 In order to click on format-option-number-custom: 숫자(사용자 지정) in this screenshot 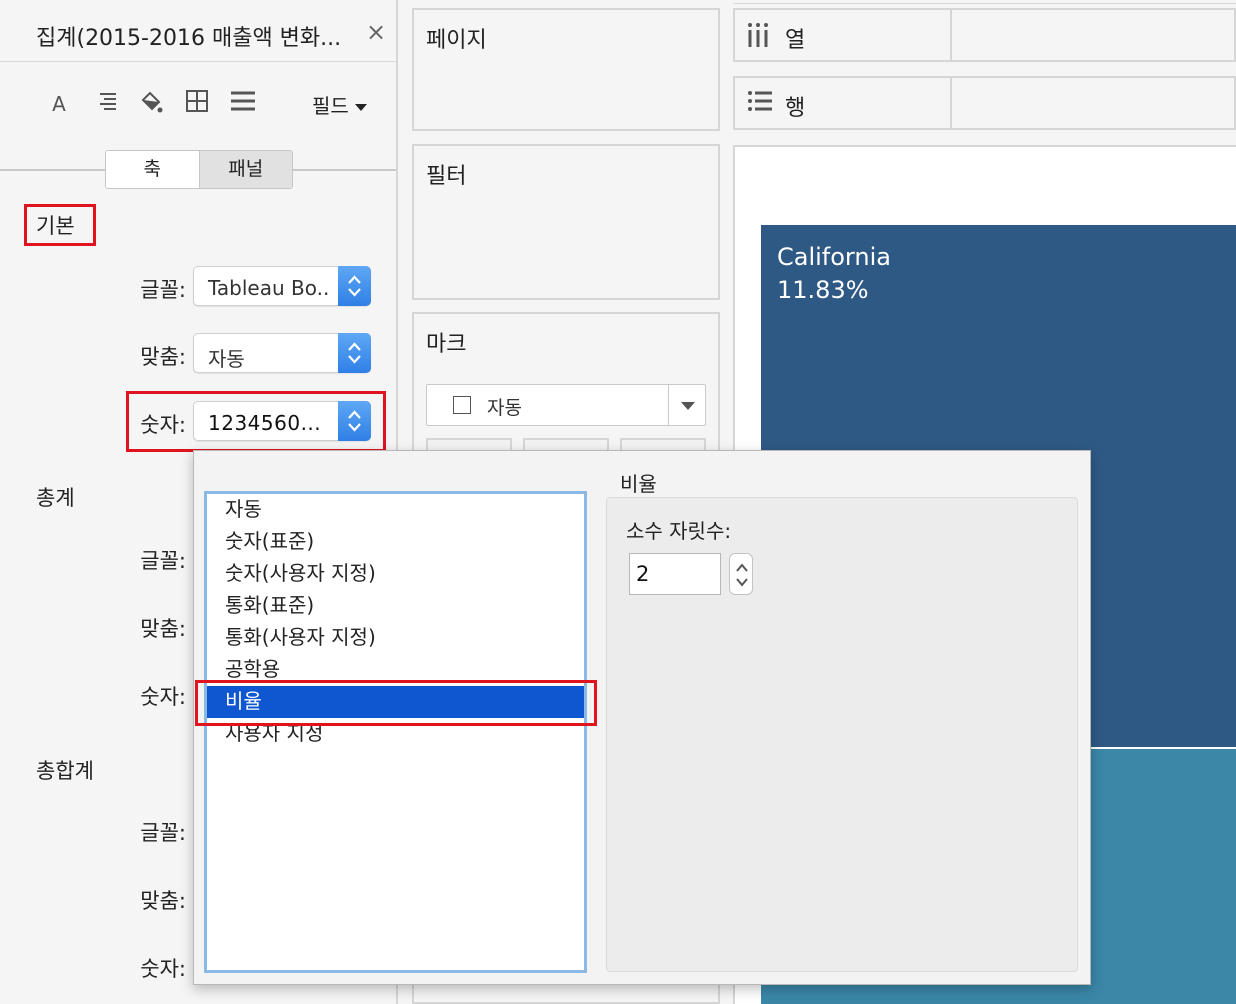, I will do `click(395, 574)`.